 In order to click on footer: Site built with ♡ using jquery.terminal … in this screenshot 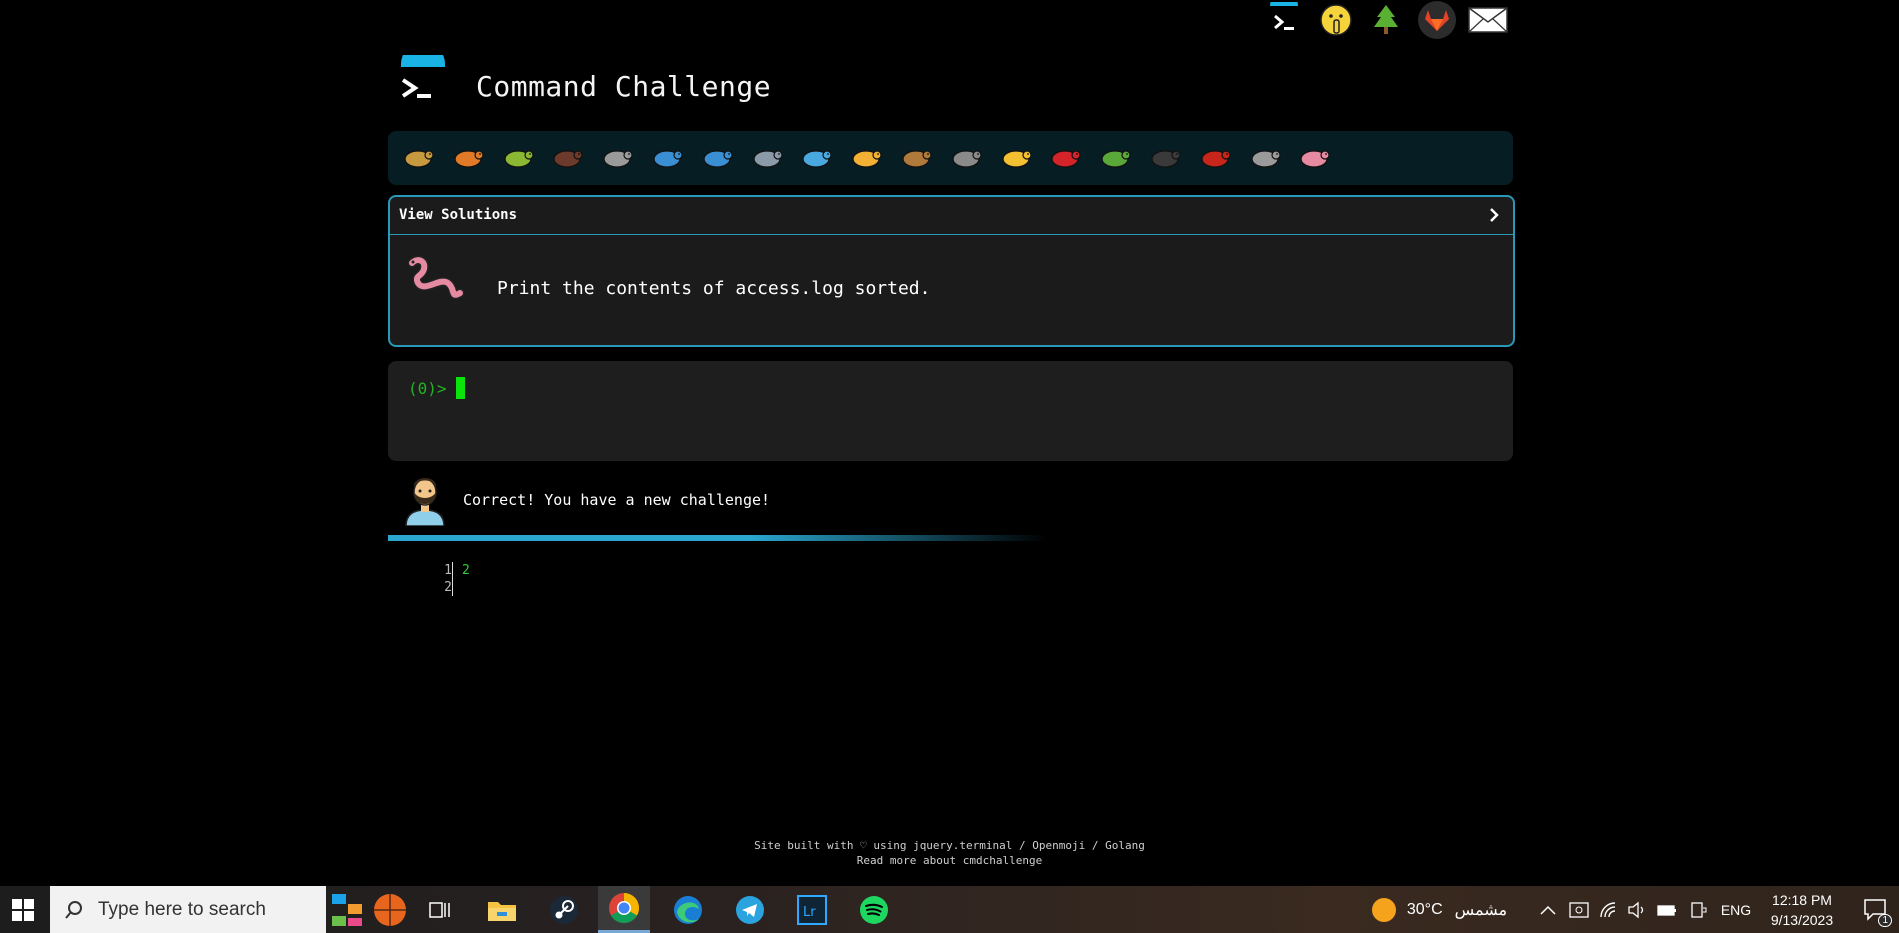, I will do `click(949, 853)`.